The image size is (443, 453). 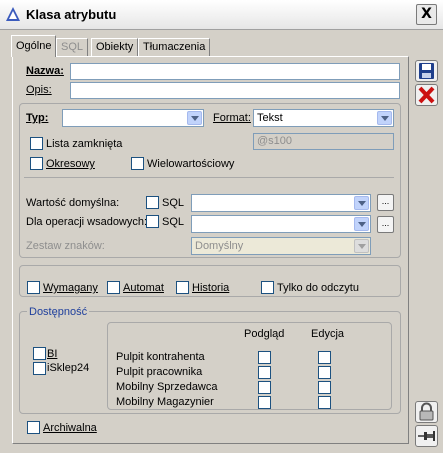 I want to click on tab-sql: SQL, so click(x=72, y=47).